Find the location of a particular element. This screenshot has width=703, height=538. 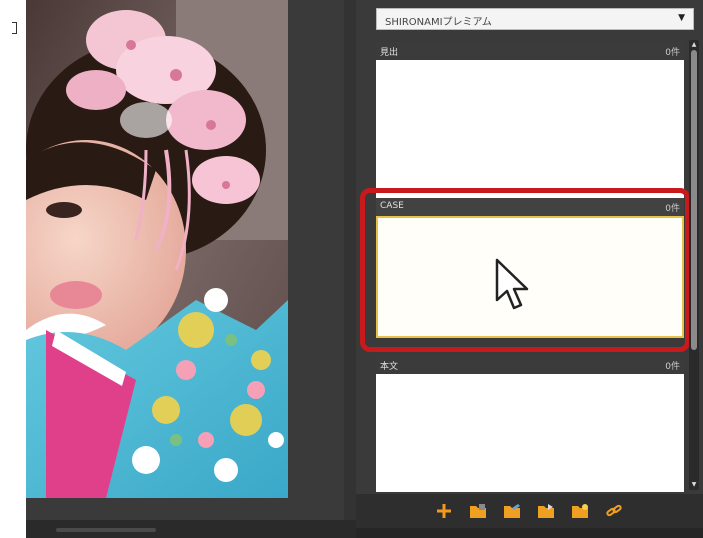

section-header: 見出 0件 is located at coordinates (530, 51).